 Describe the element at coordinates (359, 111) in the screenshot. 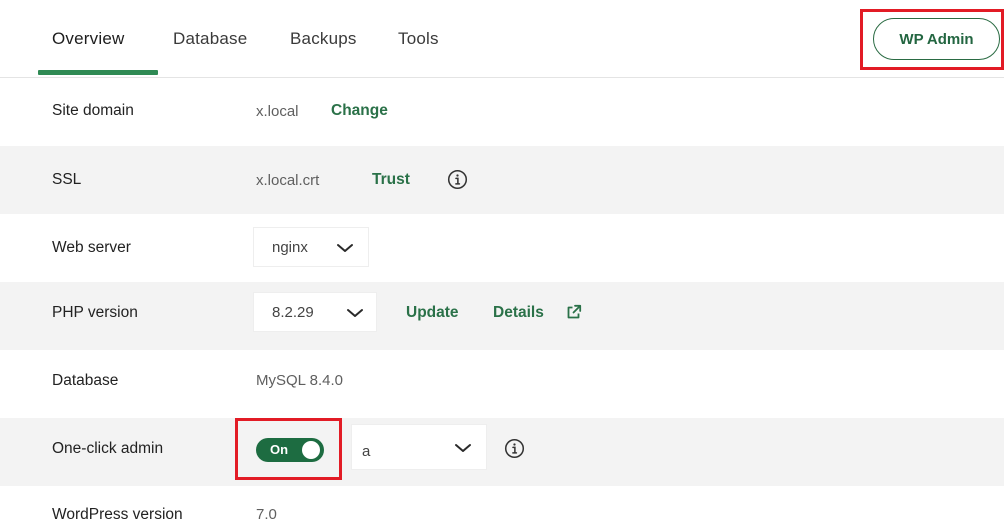

I see `change-domain-link: Change` at that location.